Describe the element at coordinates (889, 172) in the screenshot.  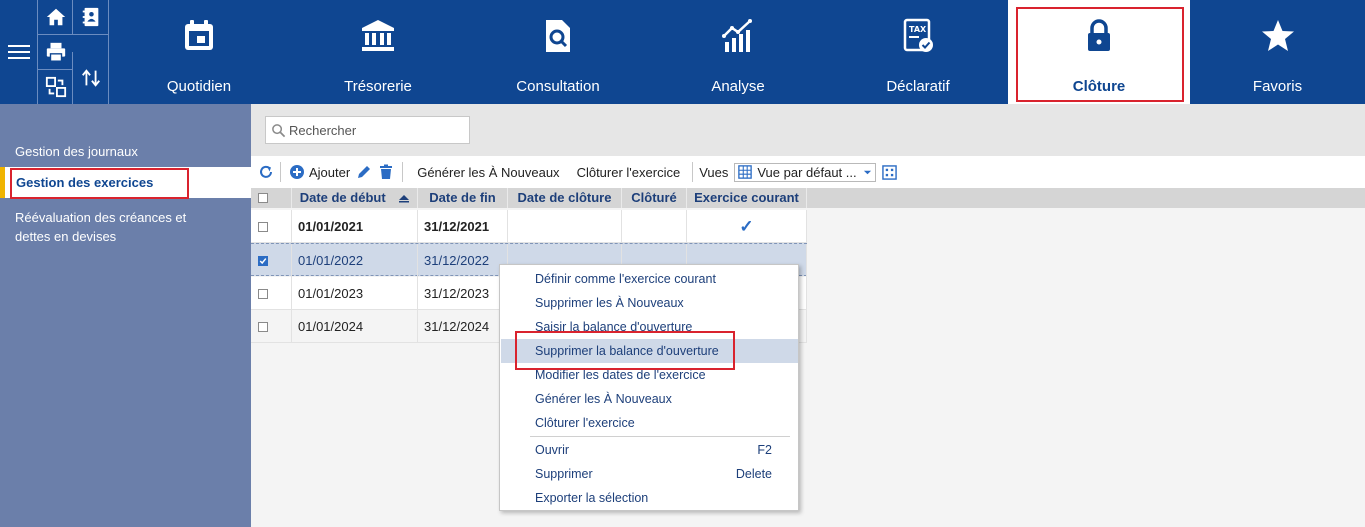
I see `column-settings-icon` at that location.